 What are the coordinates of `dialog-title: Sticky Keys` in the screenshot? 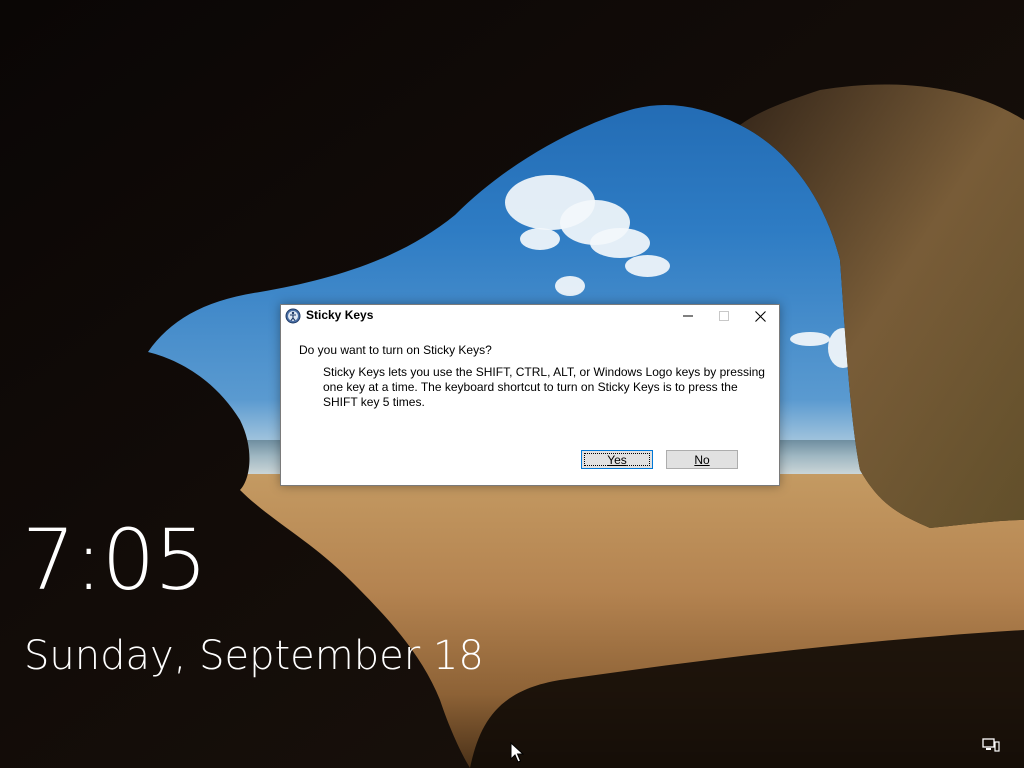 It's located at (340, 315).